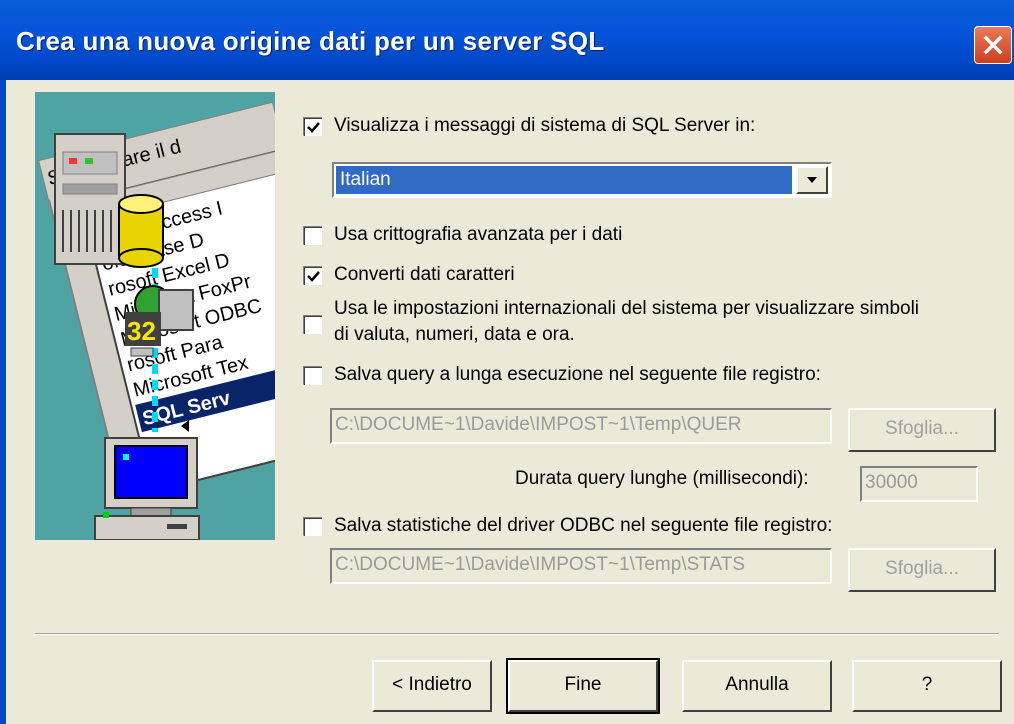 Image resolution: width=1014 pixels, height=724 pixels. I want to click on language-select: Italian, so click(582, 180).